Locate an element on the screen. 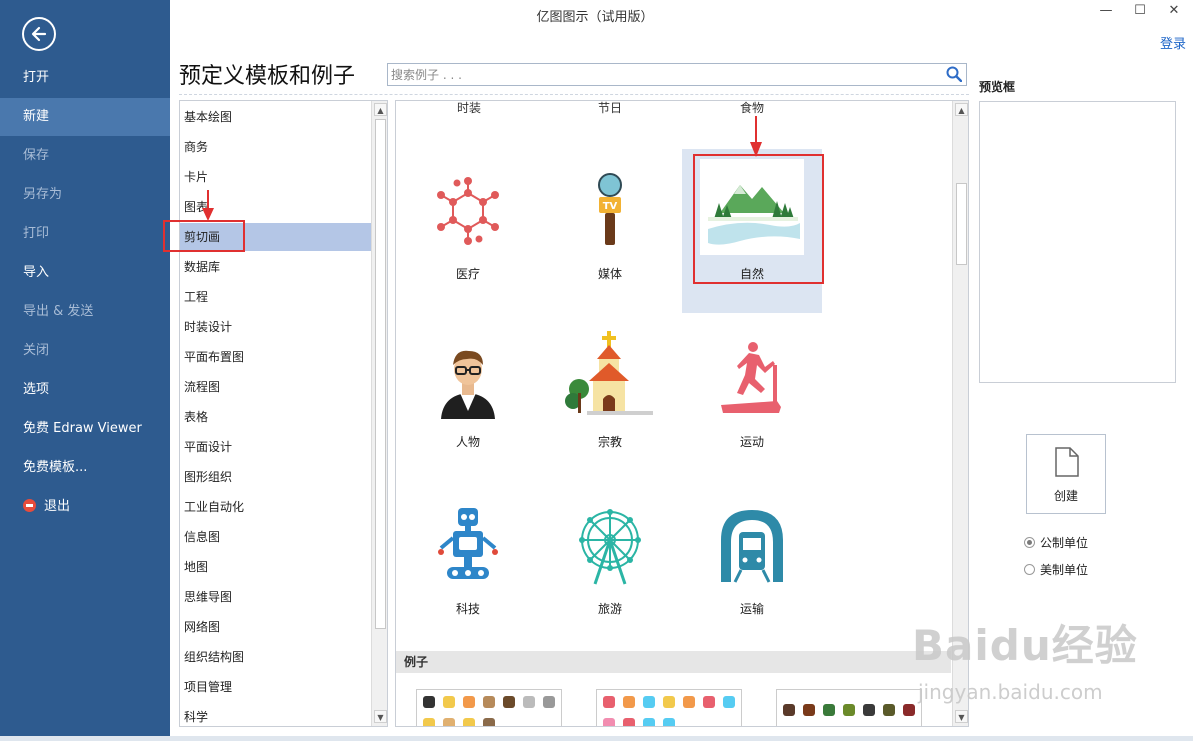 This screenshot has width=1193, height=741. person-glasses-icon is located at coordinates (468, 384).